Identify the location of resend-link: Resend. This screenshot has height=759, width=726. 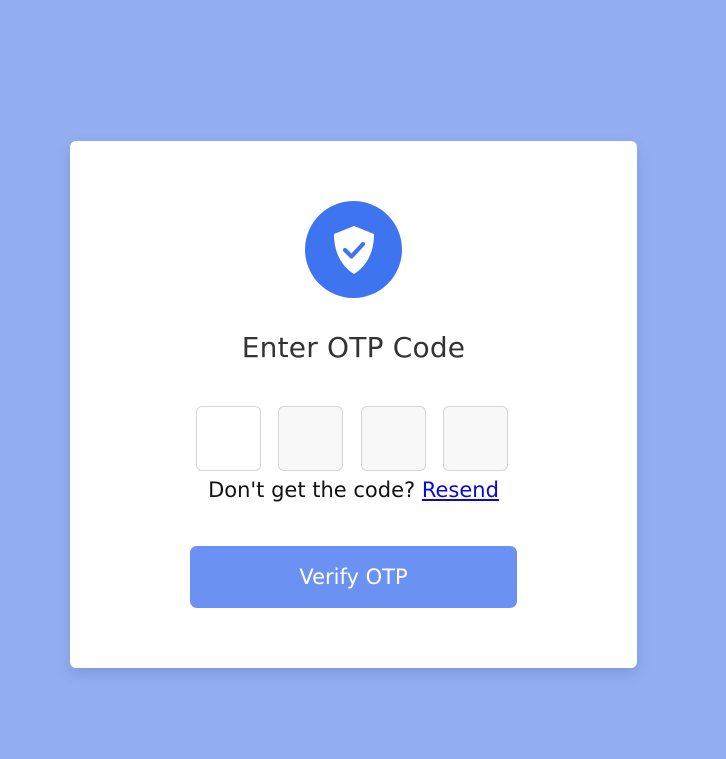
(460, 490).